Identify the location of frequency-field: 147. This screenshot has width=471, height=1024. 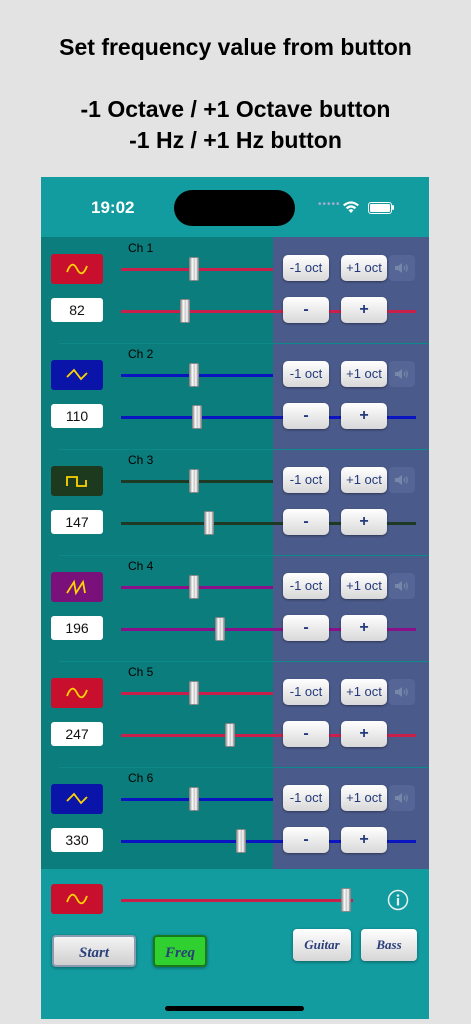
(77, 522).